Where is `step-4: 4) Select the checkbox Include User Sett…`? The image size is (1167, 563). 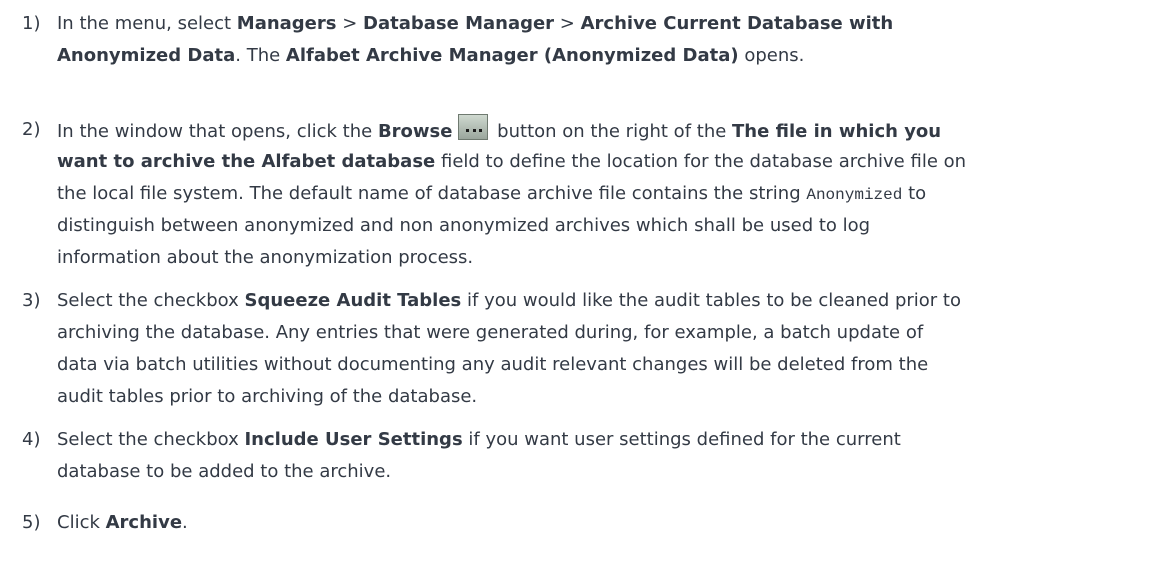 step-4: 4) Select the checkbox Include User Sett… is located at coordinates (580, 456).